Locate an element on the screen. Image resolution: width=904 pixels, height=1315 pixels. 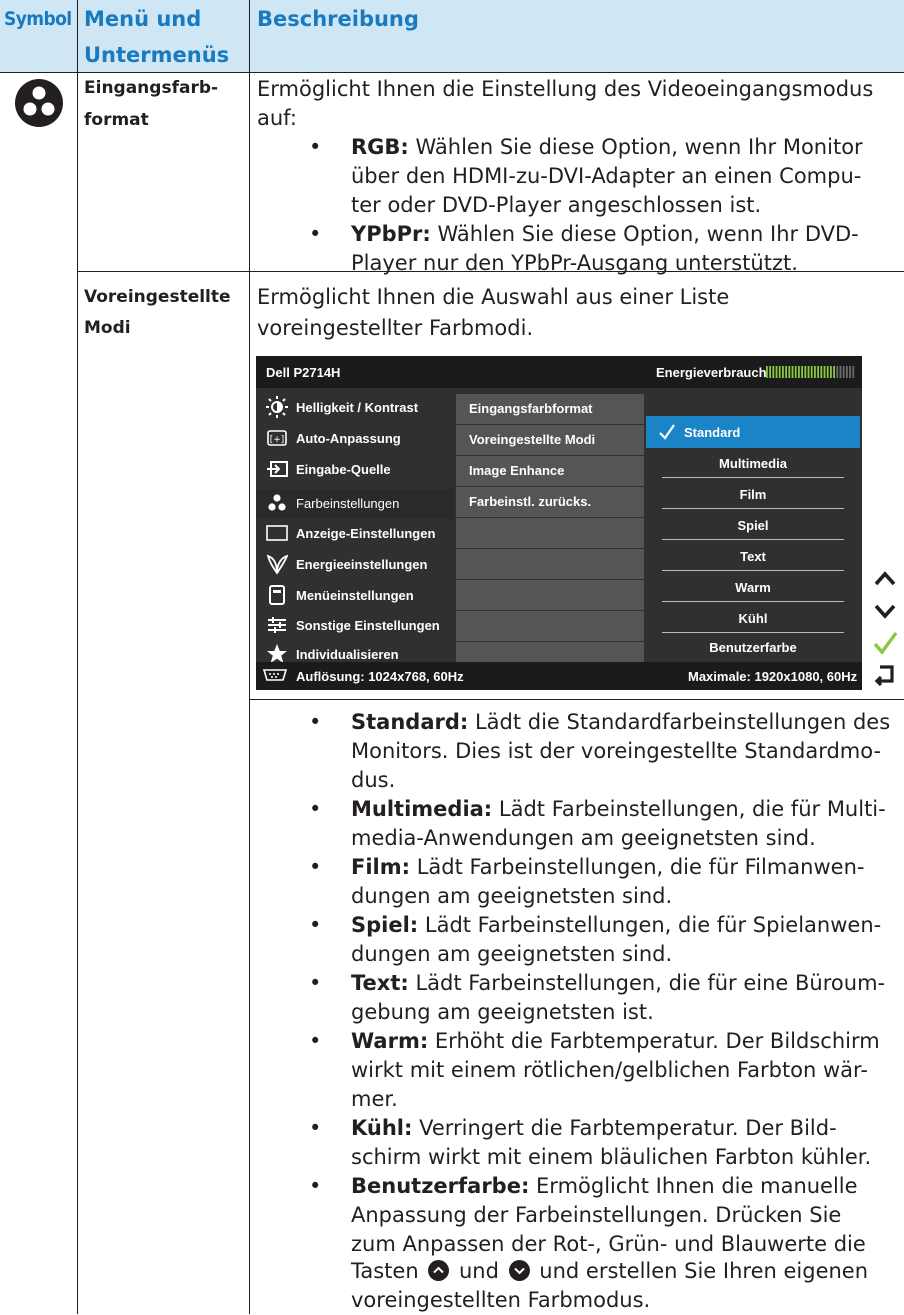
osd-option: Text is located at coordinates (753, 556).